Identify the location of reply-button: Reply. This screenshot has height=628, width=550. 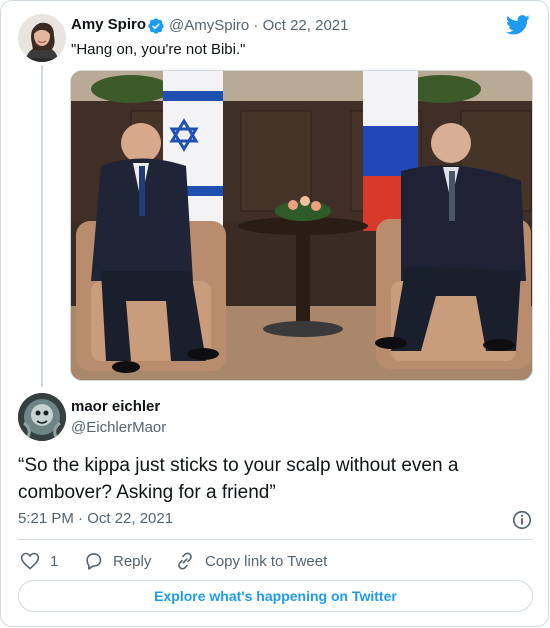
(117, 561).